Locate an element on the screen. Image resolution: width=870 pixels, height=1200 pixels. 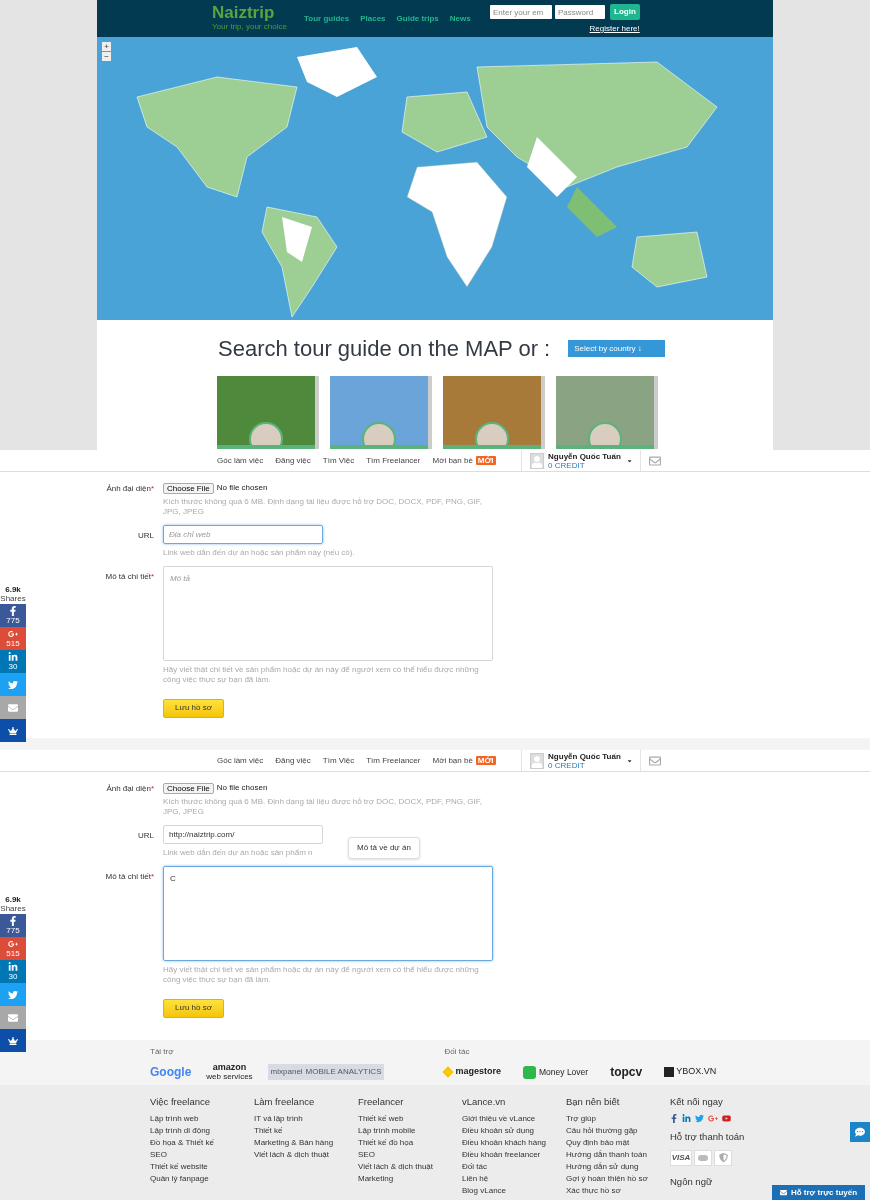
footer-link: Xác thực hồ sơ is located at coordinates (593, 1191).